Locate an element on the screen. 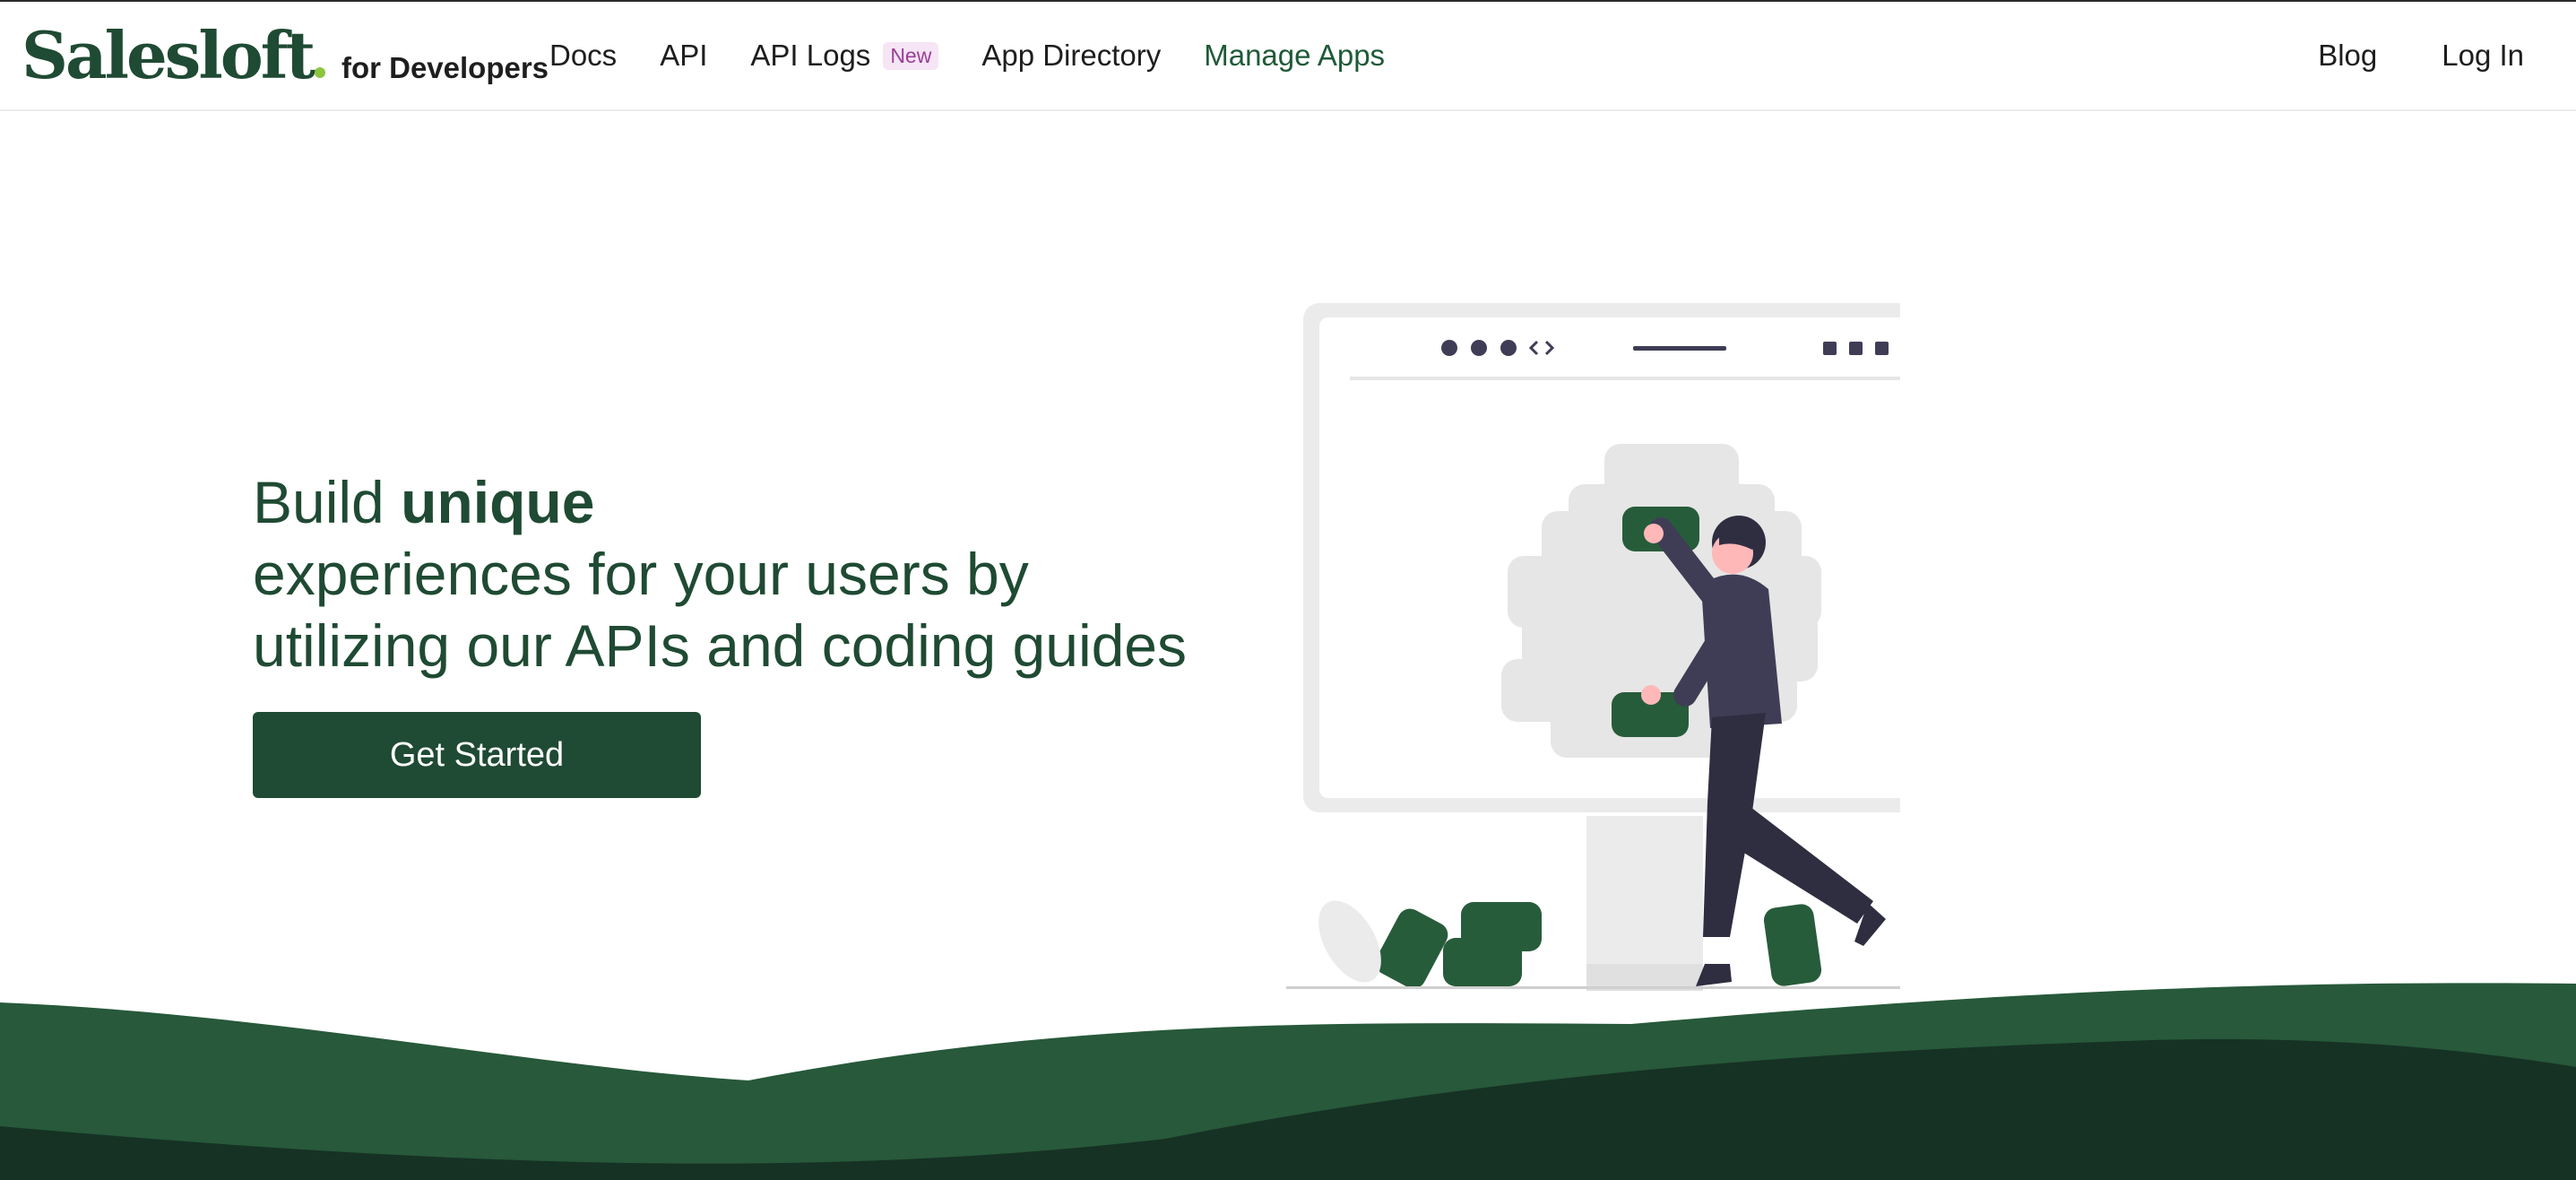 This screenshot has height=1180, width=2576. salesloft-logo: Salesloft is located at coordinates (169, 55).